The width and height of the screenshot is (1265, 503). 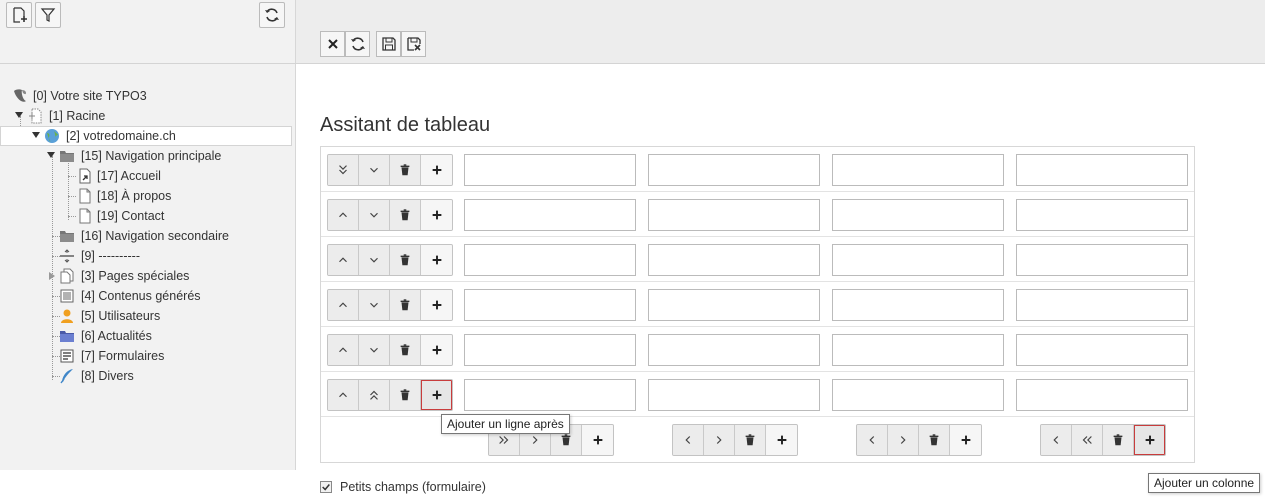 I want to click on small-fields-checkbox, so click(x=326, y=487).